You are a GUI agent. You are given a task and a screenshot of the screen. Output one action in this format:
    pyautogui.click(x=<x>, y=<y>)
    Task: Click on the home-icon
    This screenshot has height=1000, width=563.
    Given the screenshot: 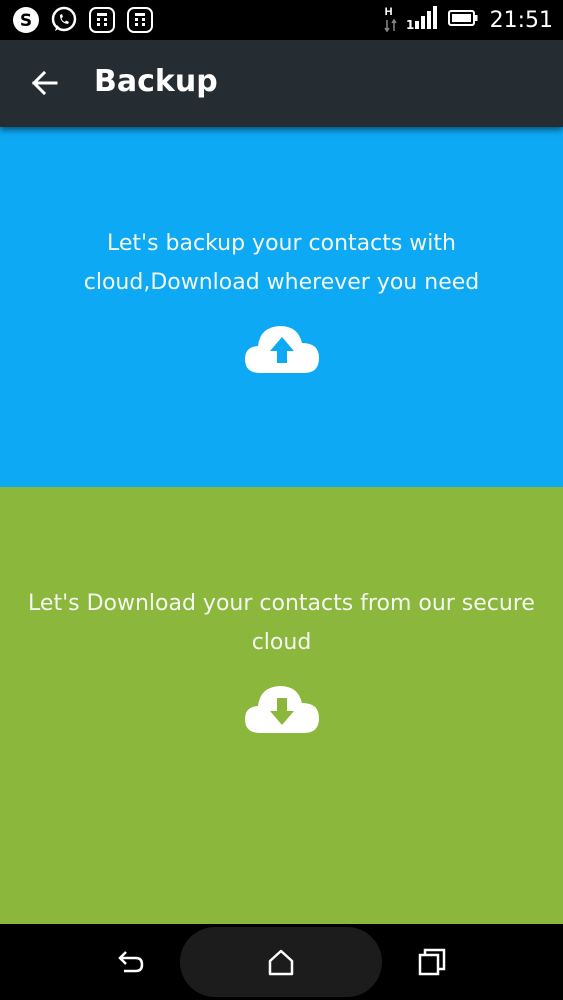 What is the action you would take?
    pyautogui.click(x=281, y=962)
    